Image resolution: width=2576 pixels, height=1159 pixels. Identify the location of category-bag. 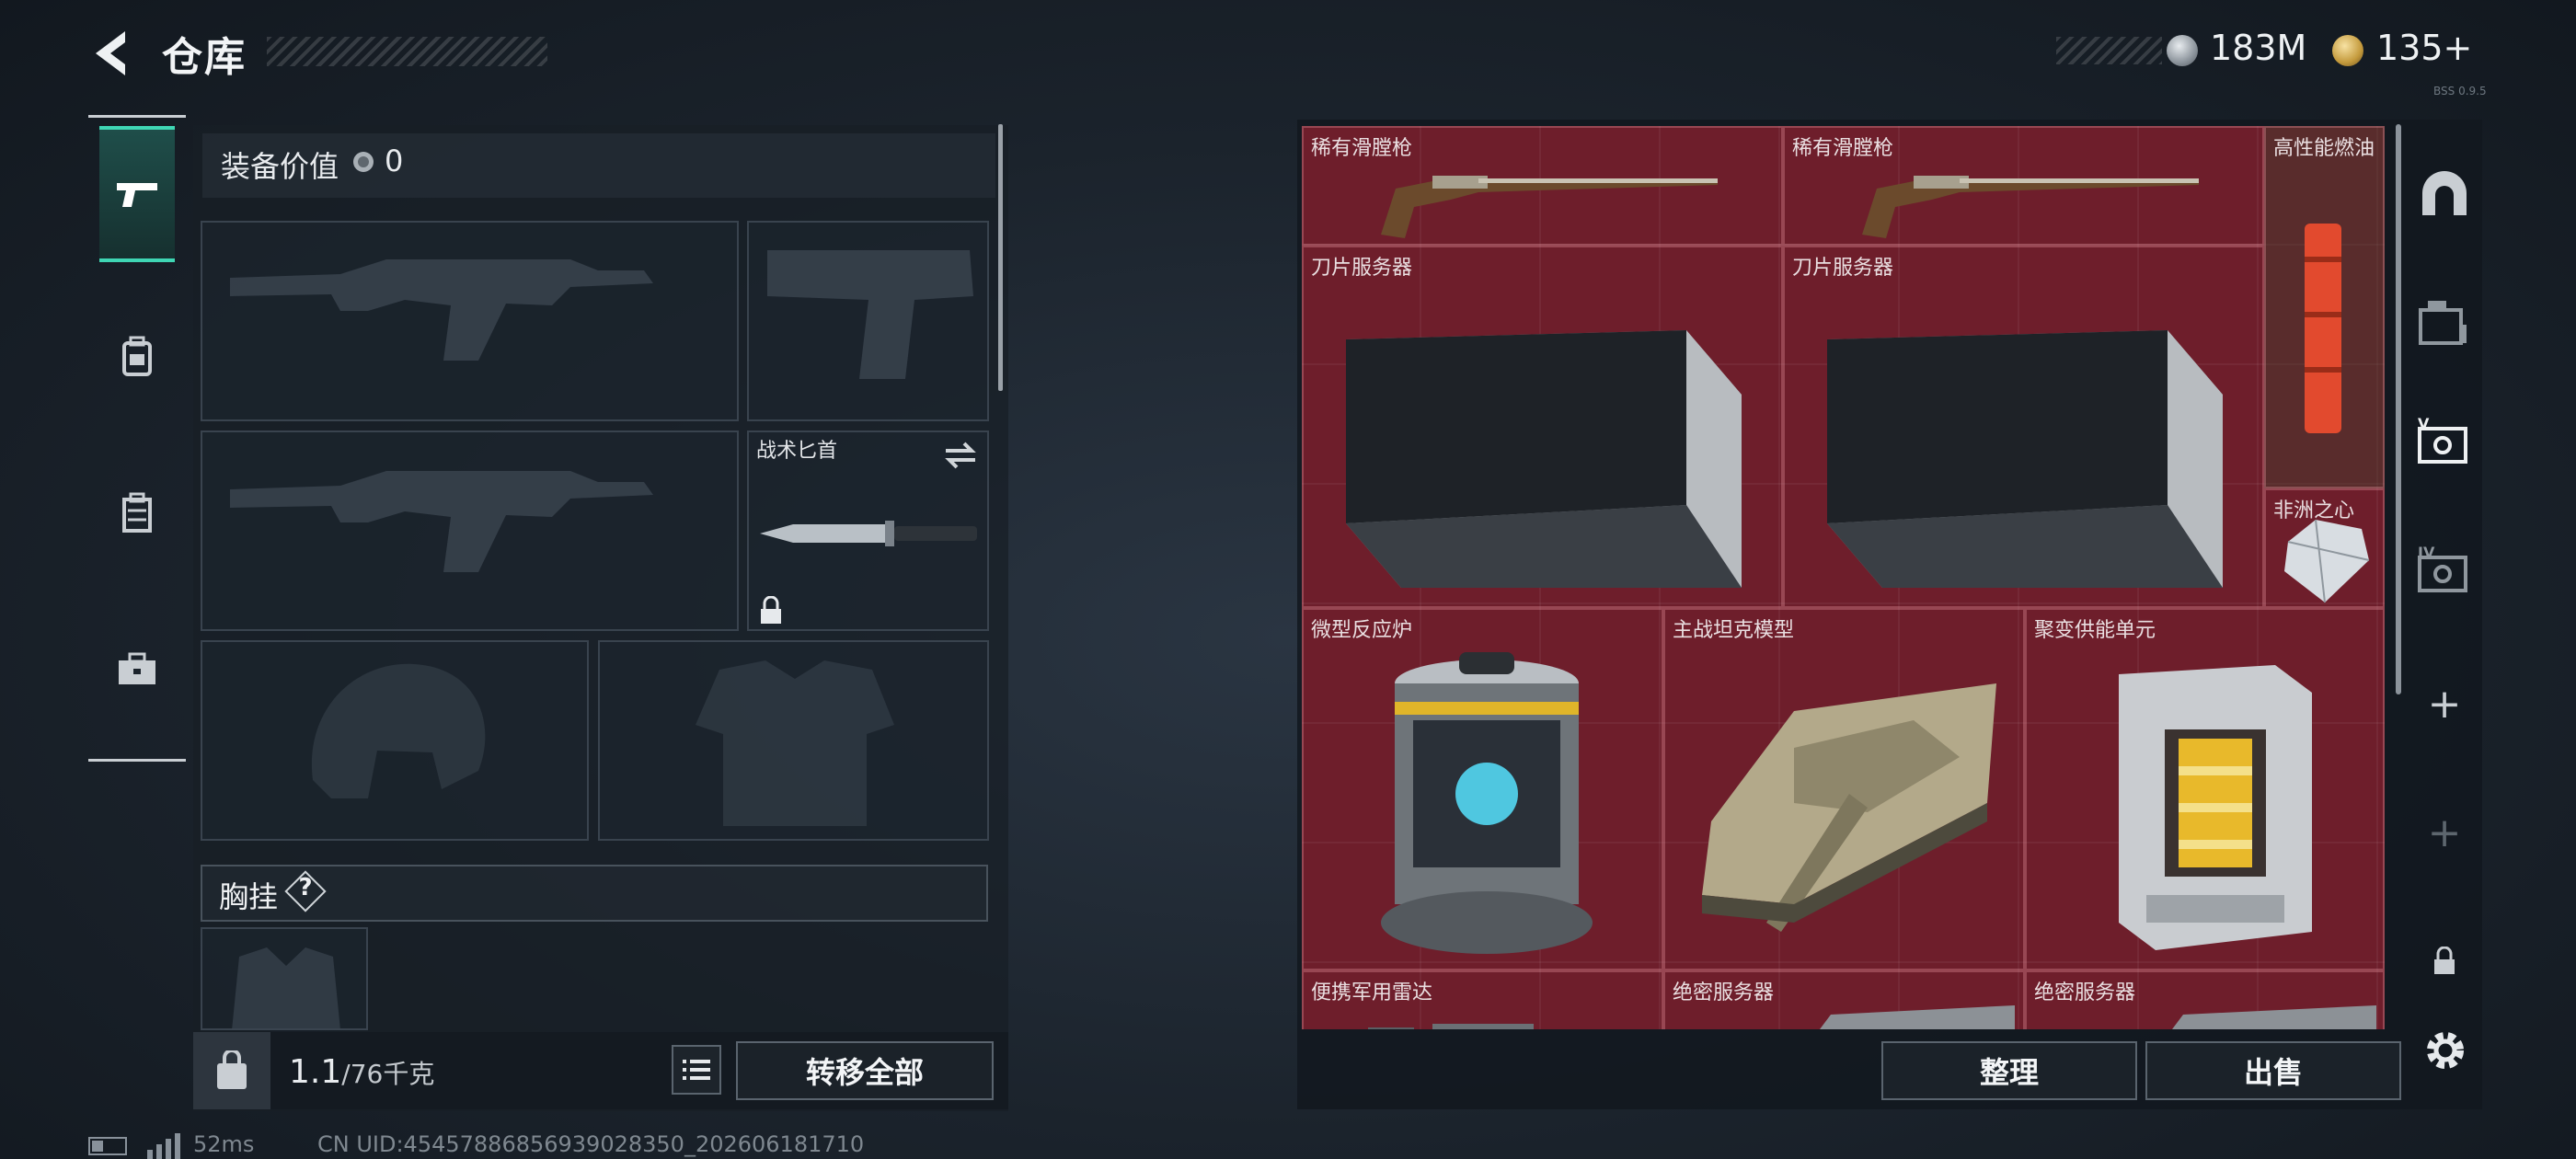
(137, 512).